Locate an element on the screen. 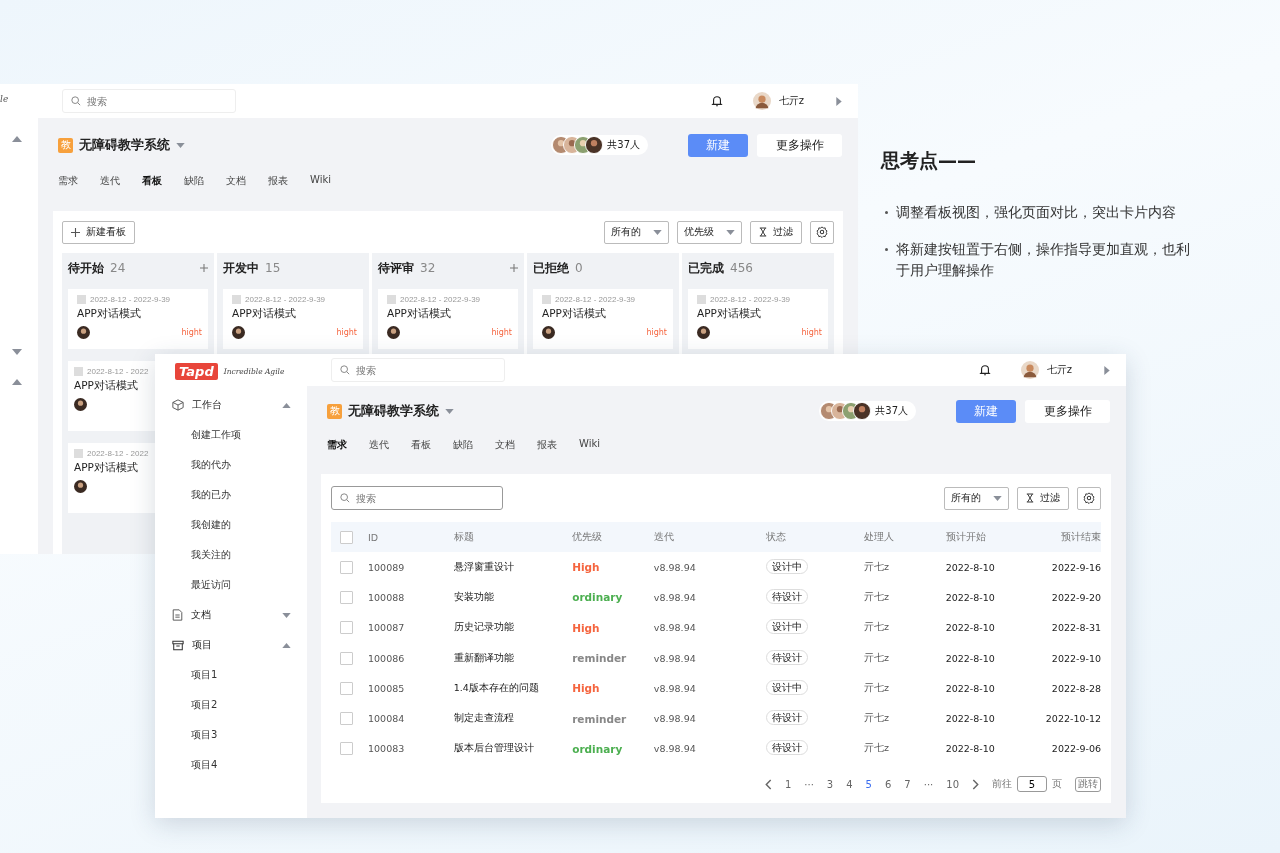 This screenshot has height=853, width=1280. page-link: 4 is located at coordinates (849, 784).